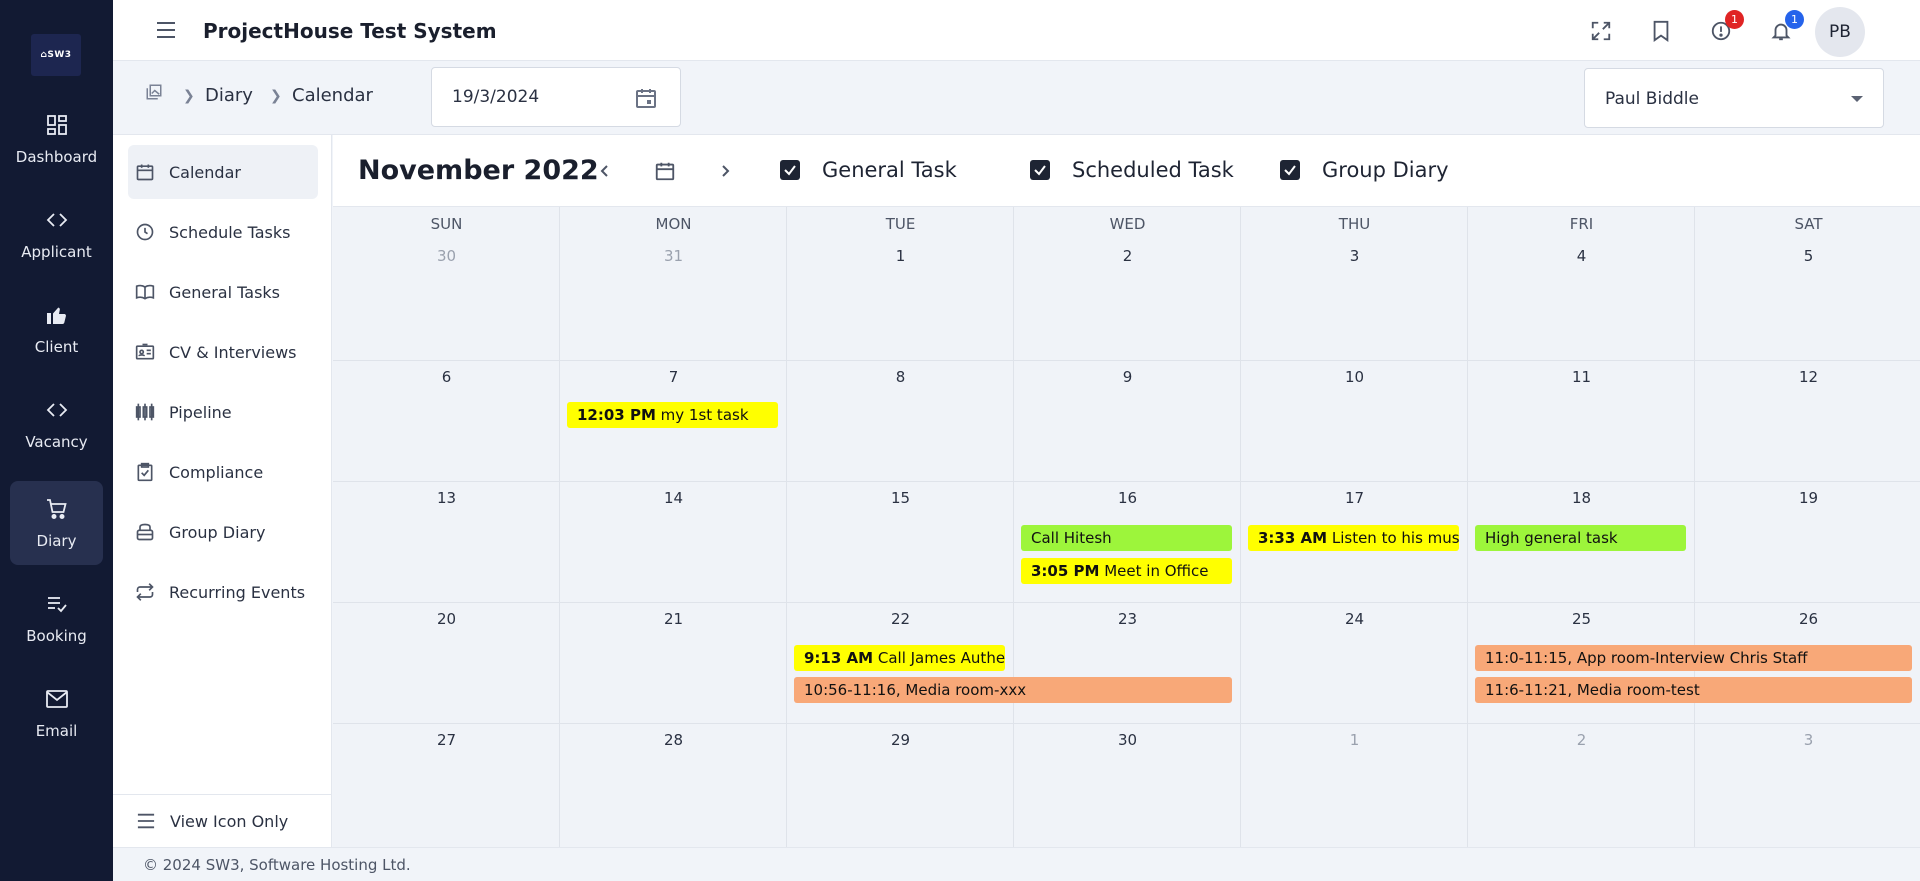  What do you see at coordinates (900, 377) in the screenshot?
I see `day-number: 8` at bounding box center [900, 377].